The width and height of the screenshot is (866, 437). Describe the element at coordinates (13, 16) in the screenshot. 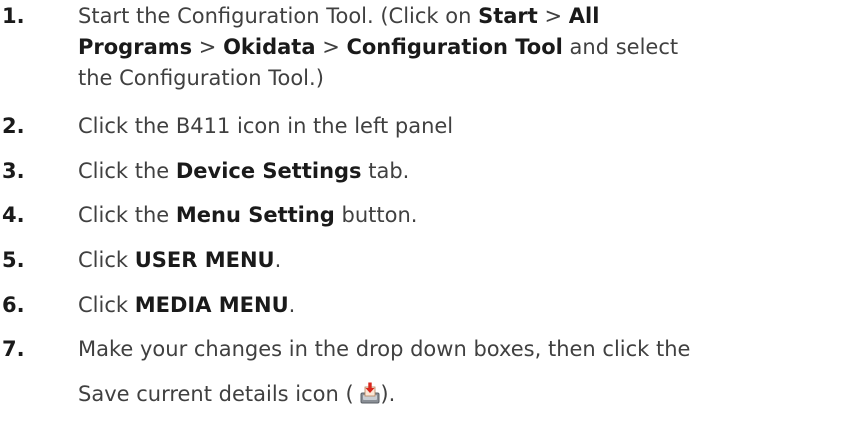

I see `step-number: 1.` at that location.